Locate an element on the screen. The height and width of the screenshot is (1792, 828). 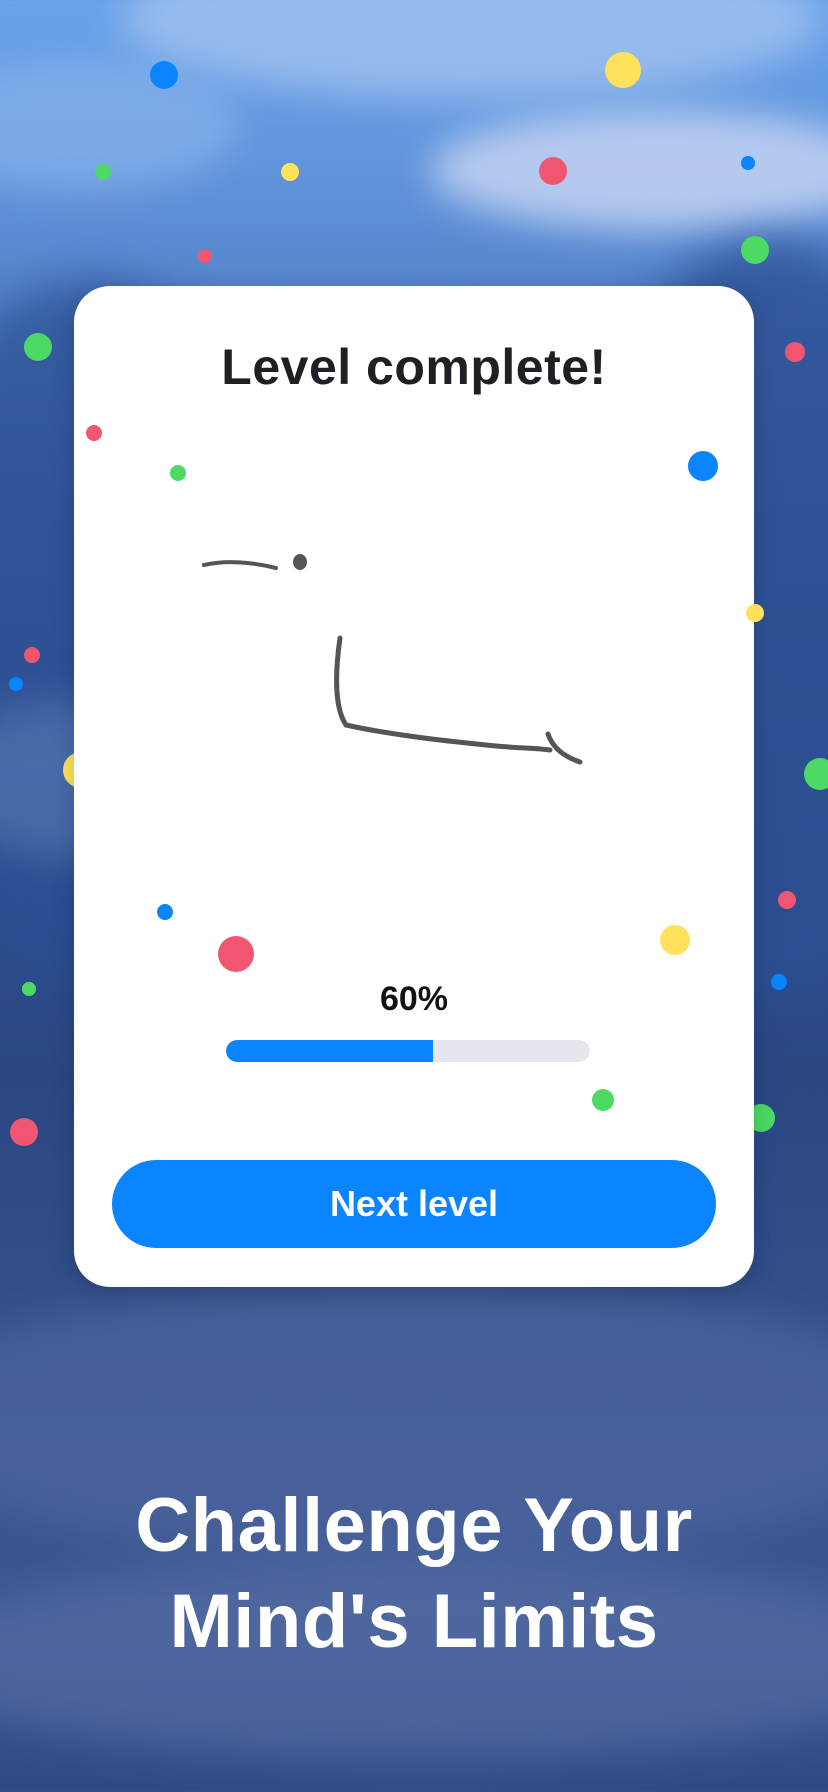
tagline-line-1: Challenge Your is located at coordinates (414, 1525).